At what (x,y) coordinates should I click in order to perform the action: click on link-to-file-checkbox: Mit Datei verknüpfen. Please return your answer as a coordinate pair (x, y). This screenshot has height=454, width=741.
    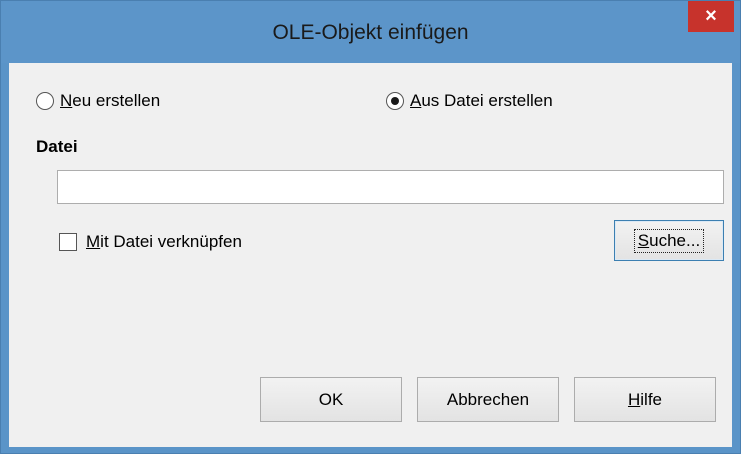
    Looking at the image, I should click on (150, 242).